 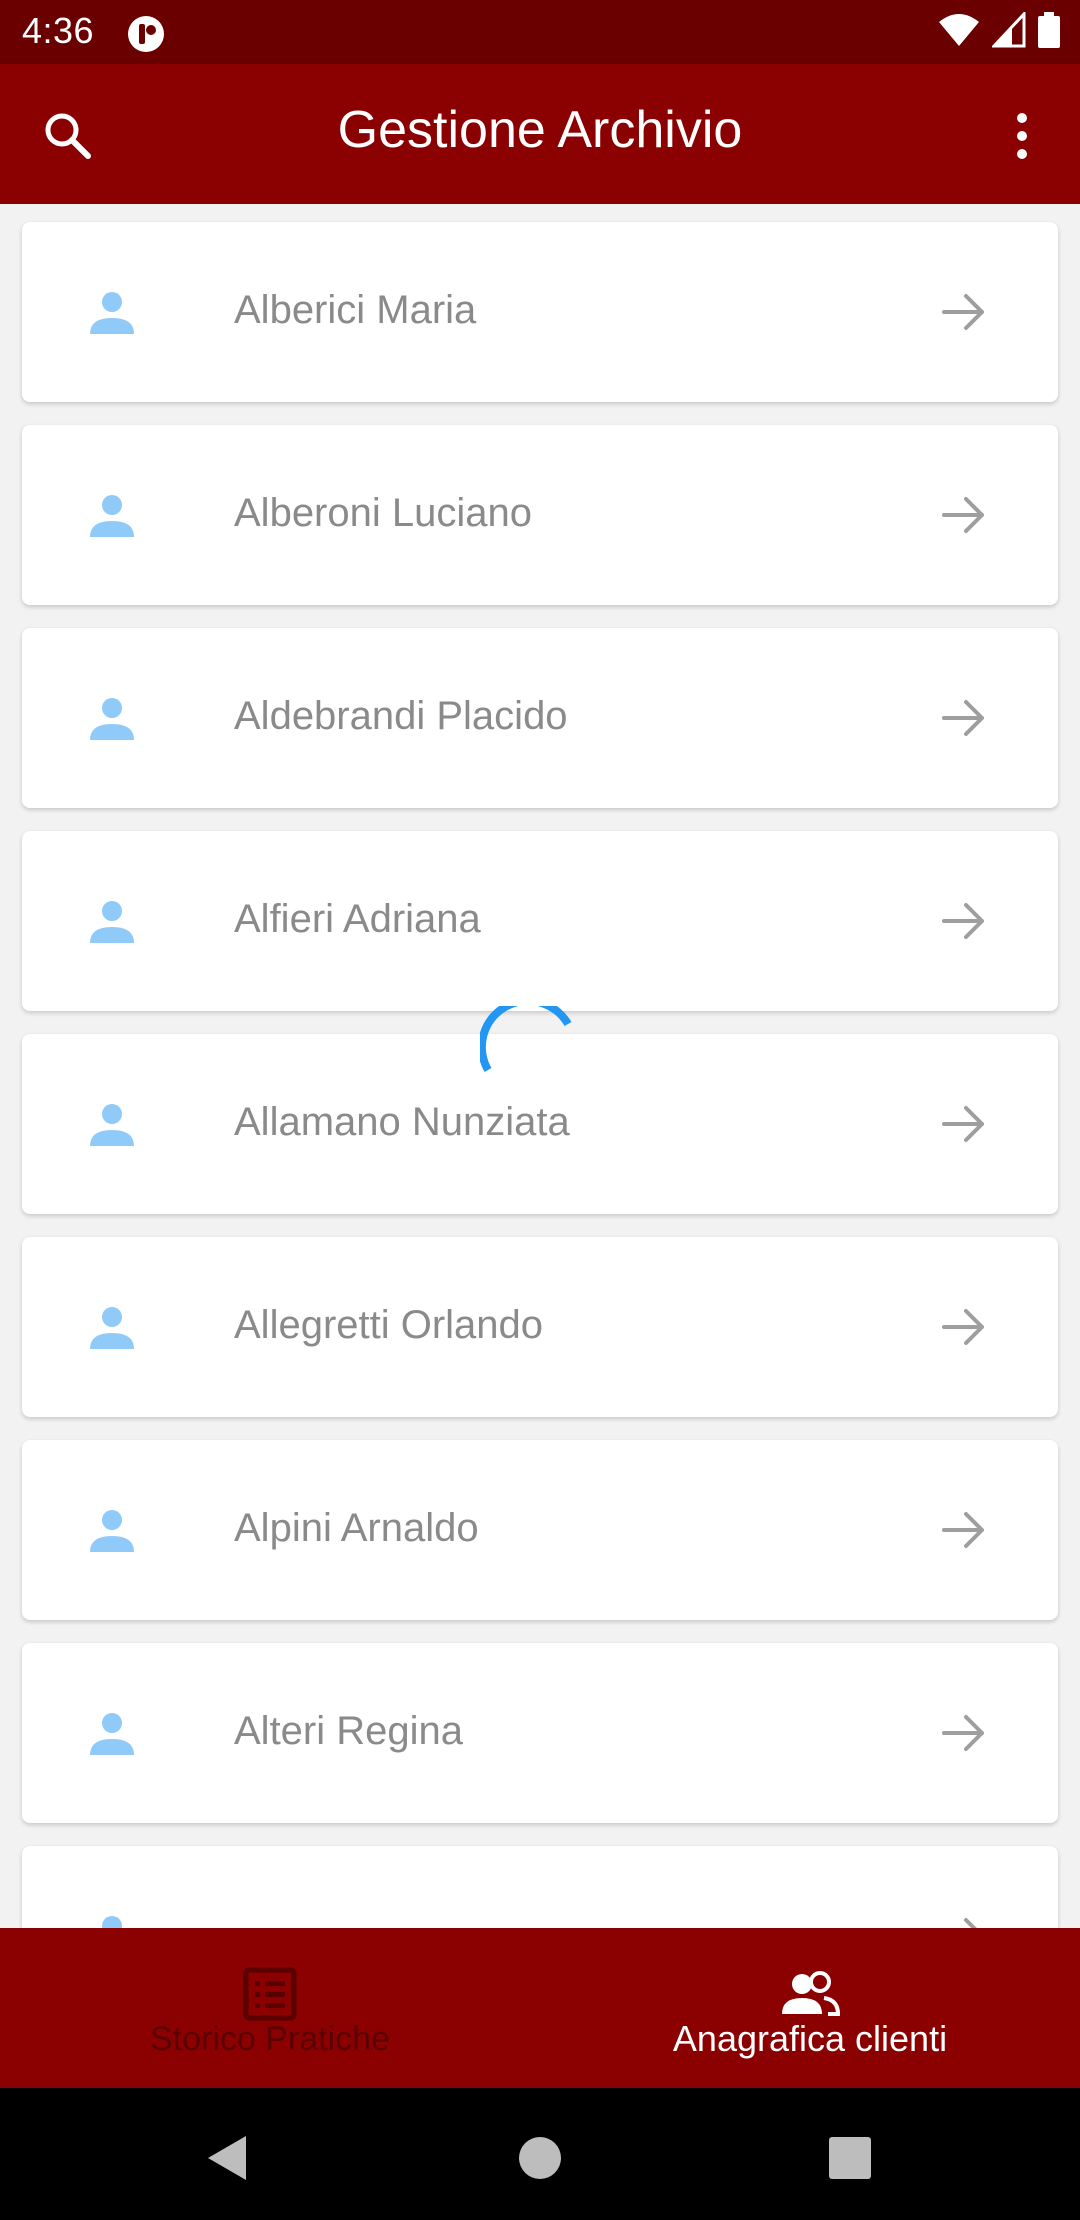 I want to click on status-bar: 4:36, so click(x=540, y=32).